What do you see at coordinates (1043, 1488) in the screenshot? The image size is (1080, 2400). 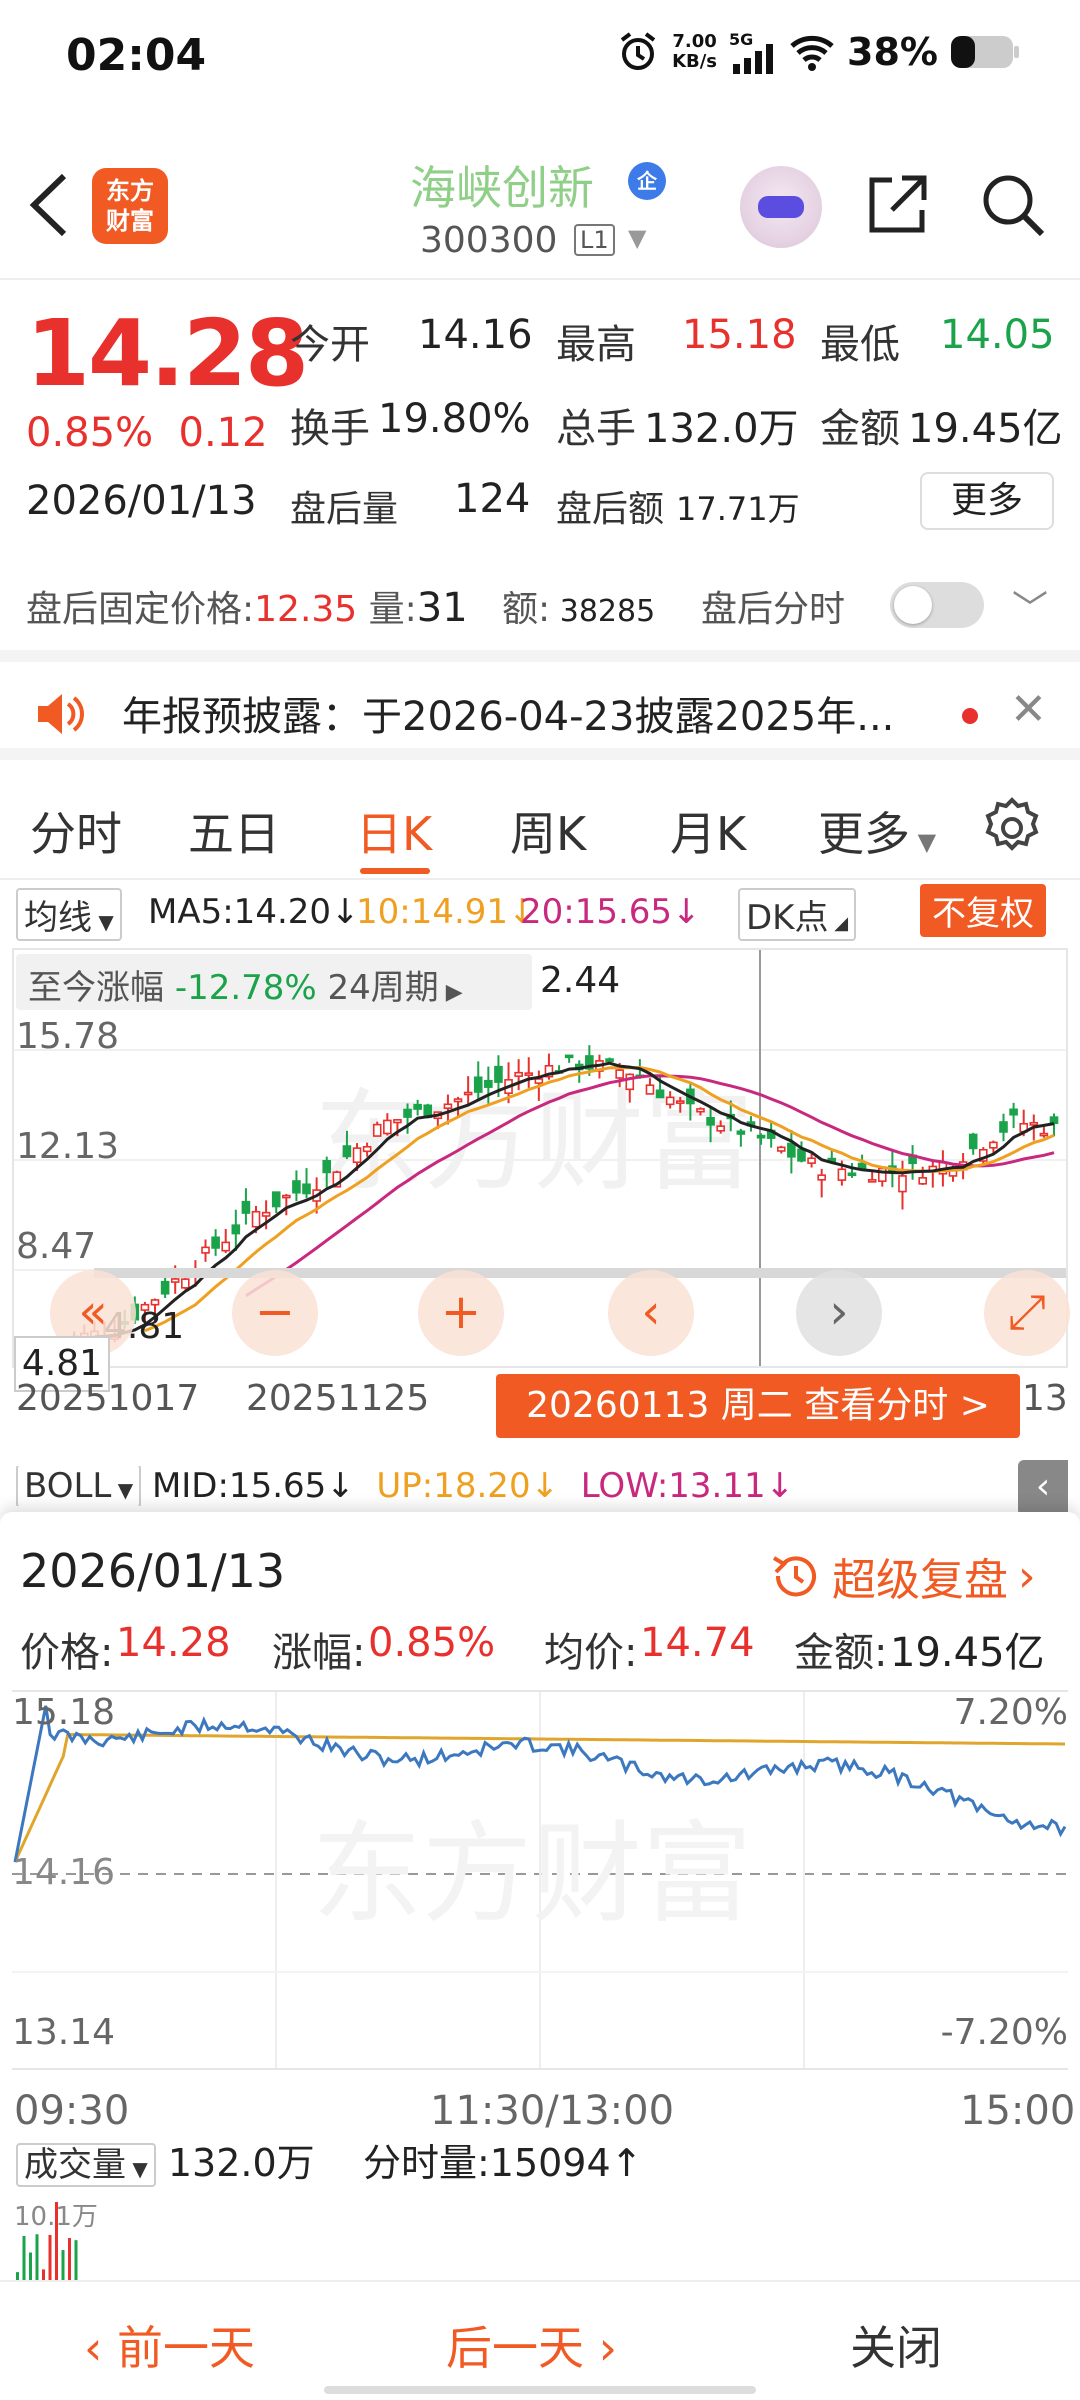 I see `side-panel-toggle: ‹` at bounding box center [1043, 1488].